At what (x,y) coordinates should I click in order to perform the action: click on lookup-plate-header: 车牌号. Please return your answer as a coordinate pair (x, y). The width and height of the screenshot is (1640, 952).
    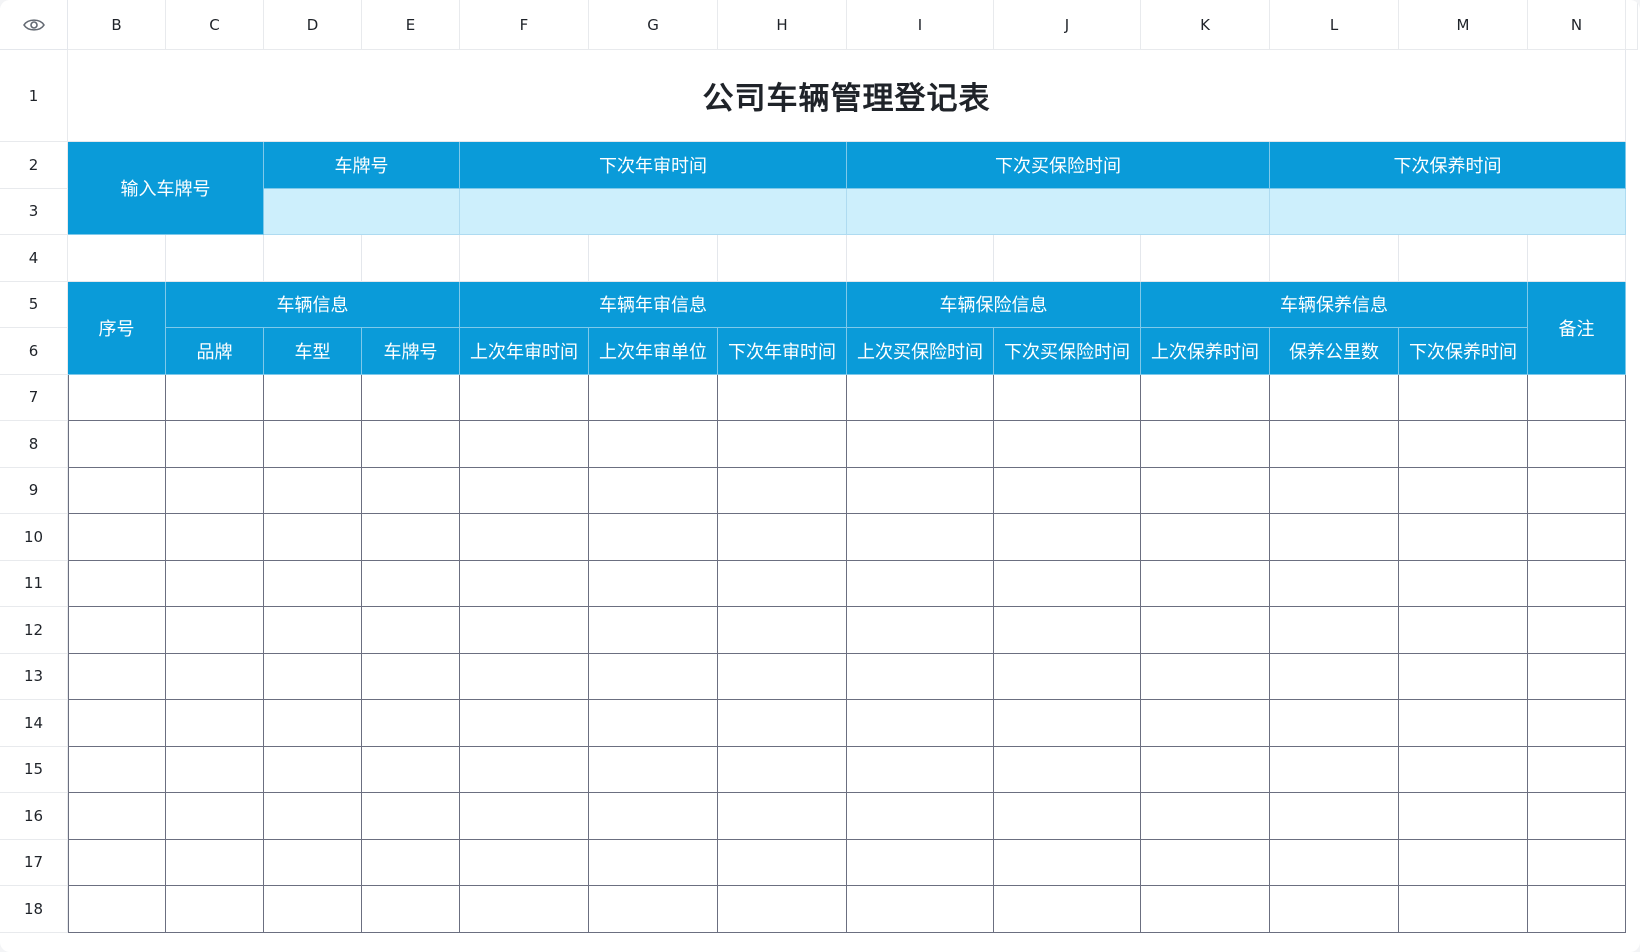
    Looking at the image, I should click on (362, 165).